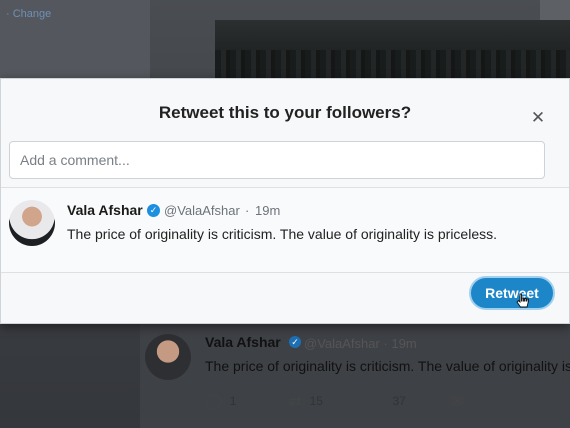 This screenshot has width=570, height=428. I want to click on like-button: ♡ 37, so click(388, 401).